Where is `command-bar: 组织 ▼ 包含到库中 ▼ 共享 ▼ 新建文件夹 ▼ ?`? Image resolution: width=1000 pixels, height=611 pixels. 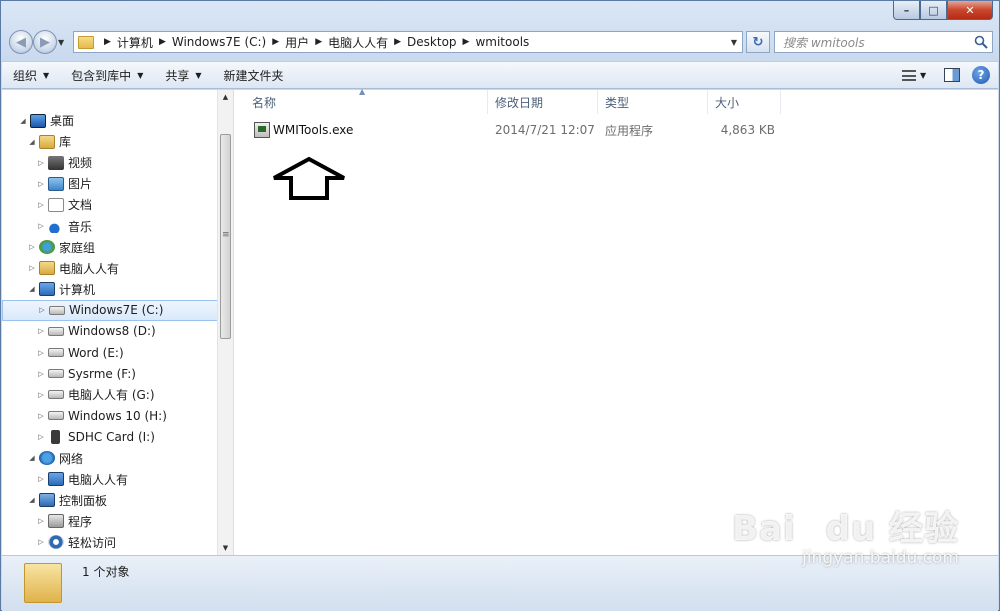 command-bar: 组织 ▼ 包含到库中 ▼ 共享 ▼ 新建文件夹 ▼ ? is located at coordinates (500, 75).